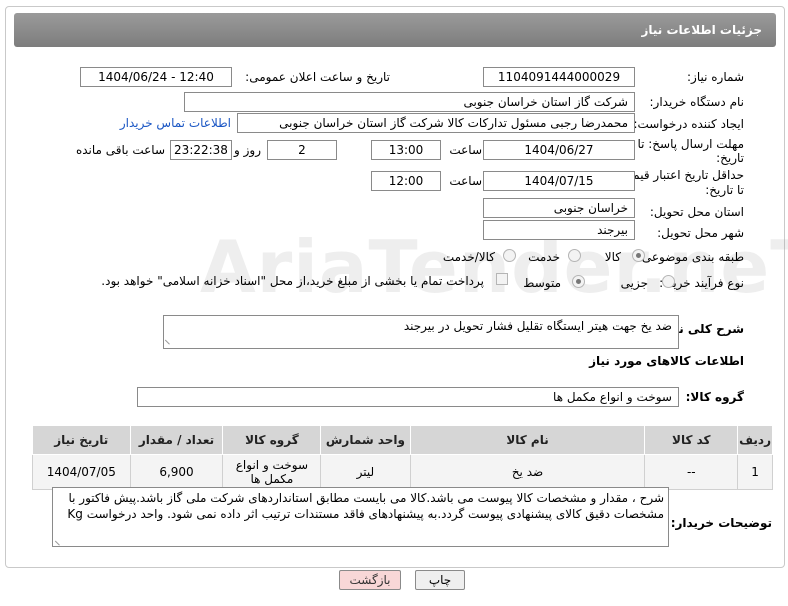  Describe the element at coordinates (697, 102) in the screenshot. I see `buyer-org-label: نام دستگاه خریدار:` at that location.